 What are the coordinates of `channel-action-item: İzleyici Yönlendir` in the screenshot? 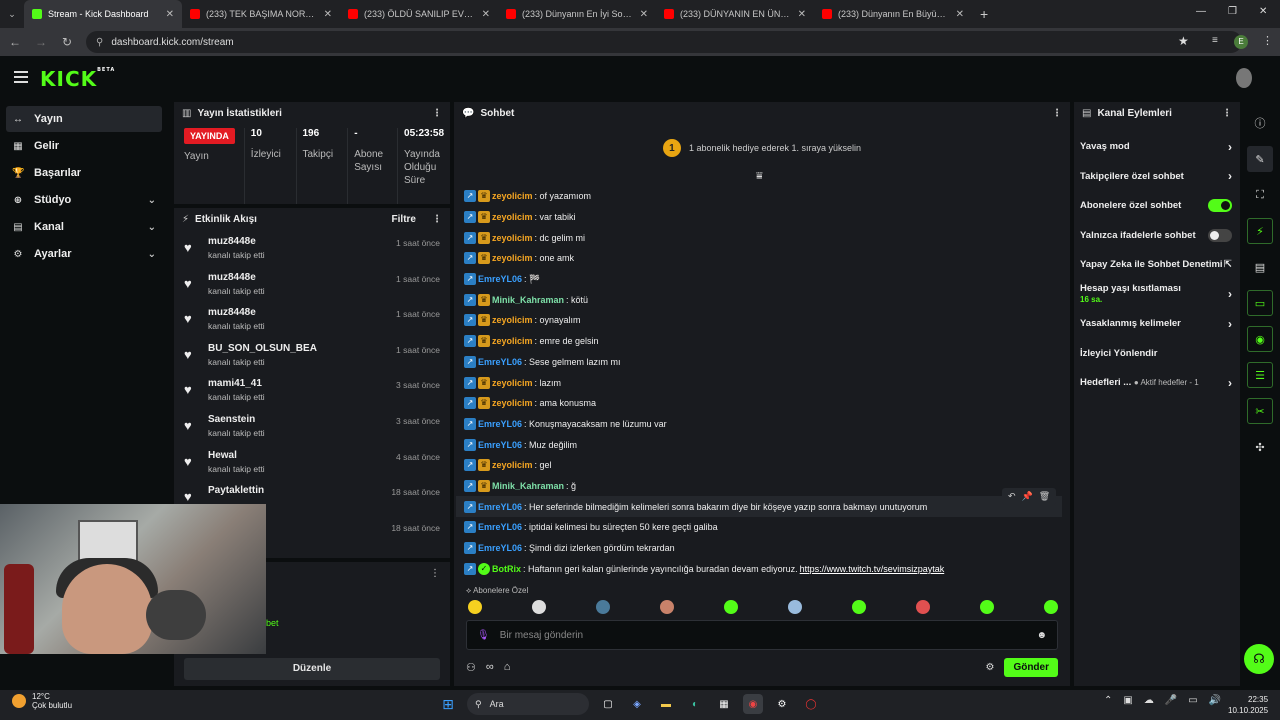 It's located at (1157, 354).